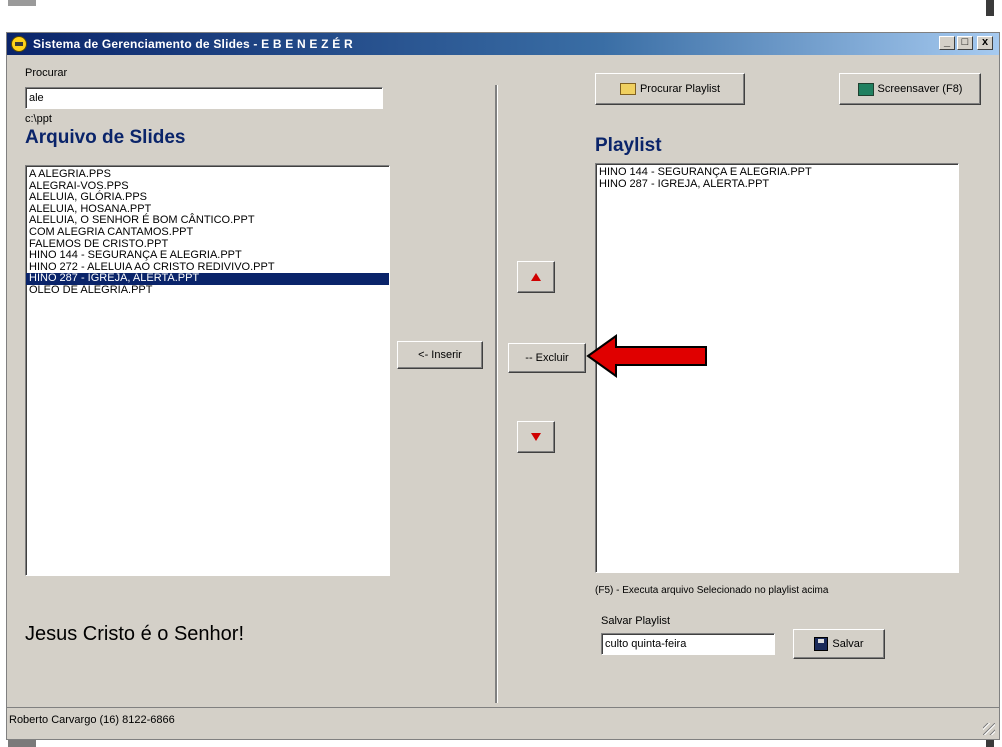 The width and height of the screenshot is (1002, 747). I want to click on search-label: Procurar, so click(46, 73).